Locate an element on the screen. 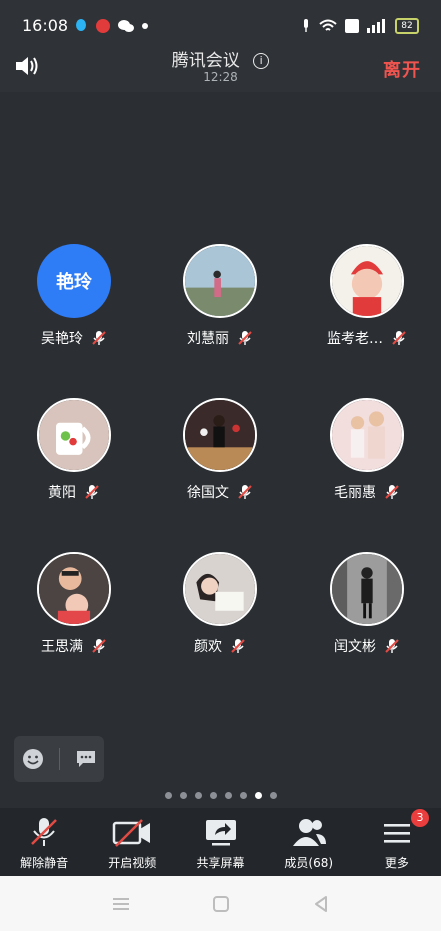 Image resolution: width=441 pixels, height=931 pixels. member-name: 吴艳玲 is located at coordinates (62, 339).